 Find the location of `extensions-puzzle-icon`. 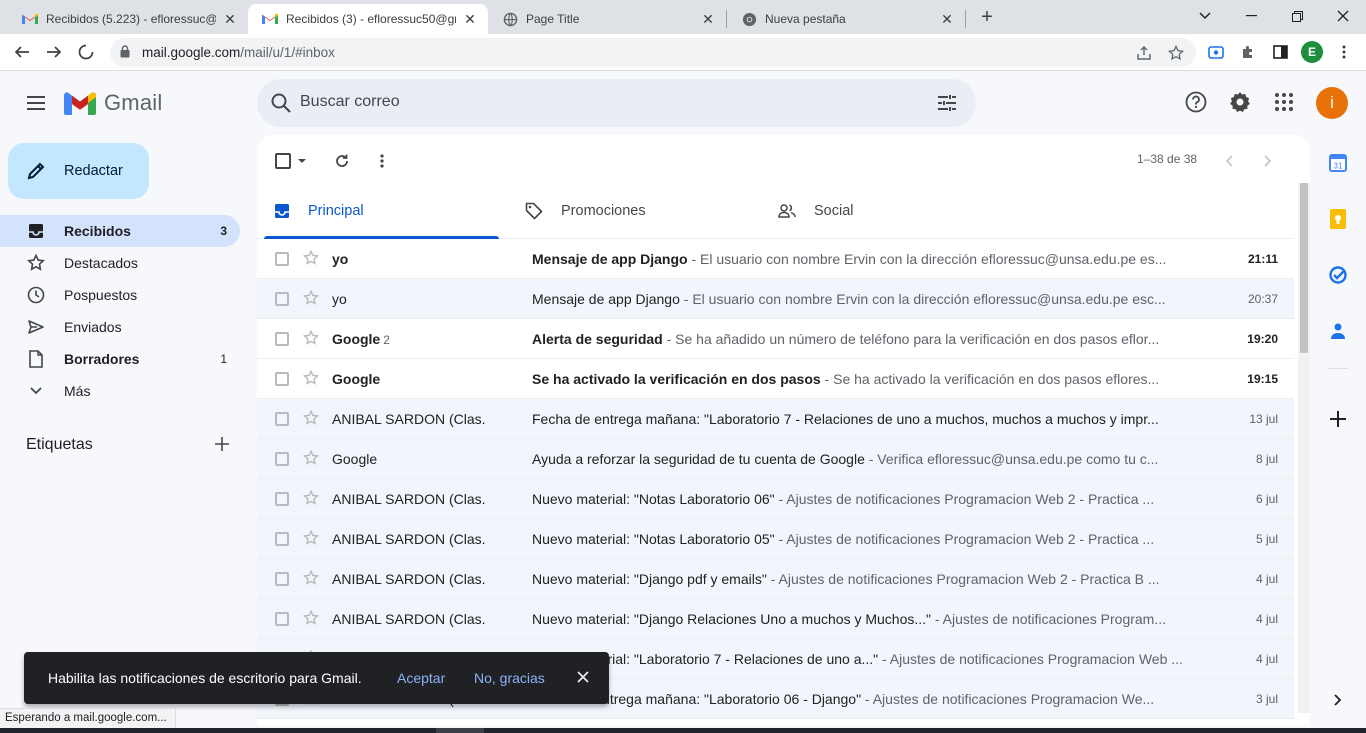

extensions-puzzle-icon is located at coordinates (1248, 52).